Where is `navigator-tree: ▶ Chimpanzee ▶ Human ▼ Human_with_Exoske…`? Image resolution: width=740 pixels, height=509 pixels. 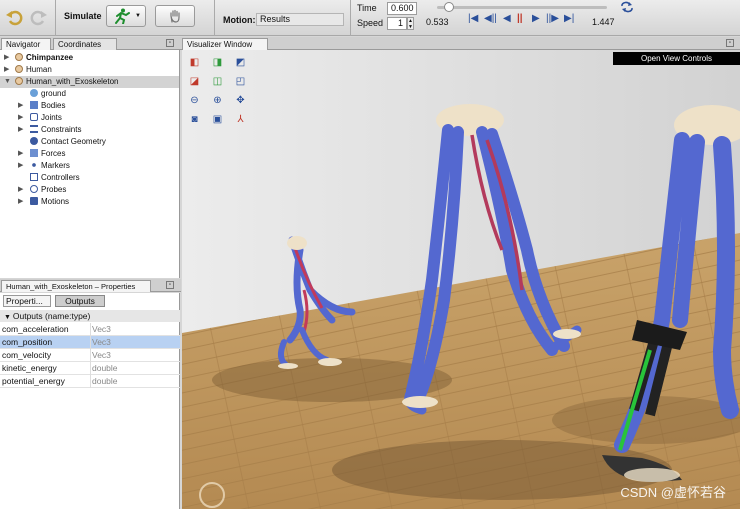 navigator-tree: ▶ Chimpanzee ▶ Human ▼ Human_with_Exoske… is located at coordinates (90, 164).